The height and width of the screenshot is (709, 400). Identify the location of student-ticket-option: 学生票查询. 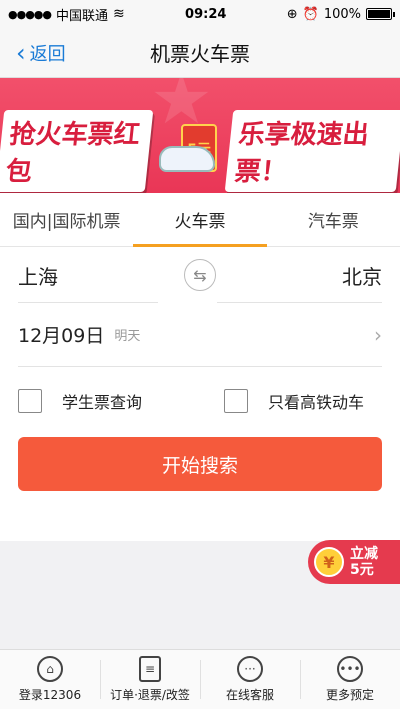
(97, 401).